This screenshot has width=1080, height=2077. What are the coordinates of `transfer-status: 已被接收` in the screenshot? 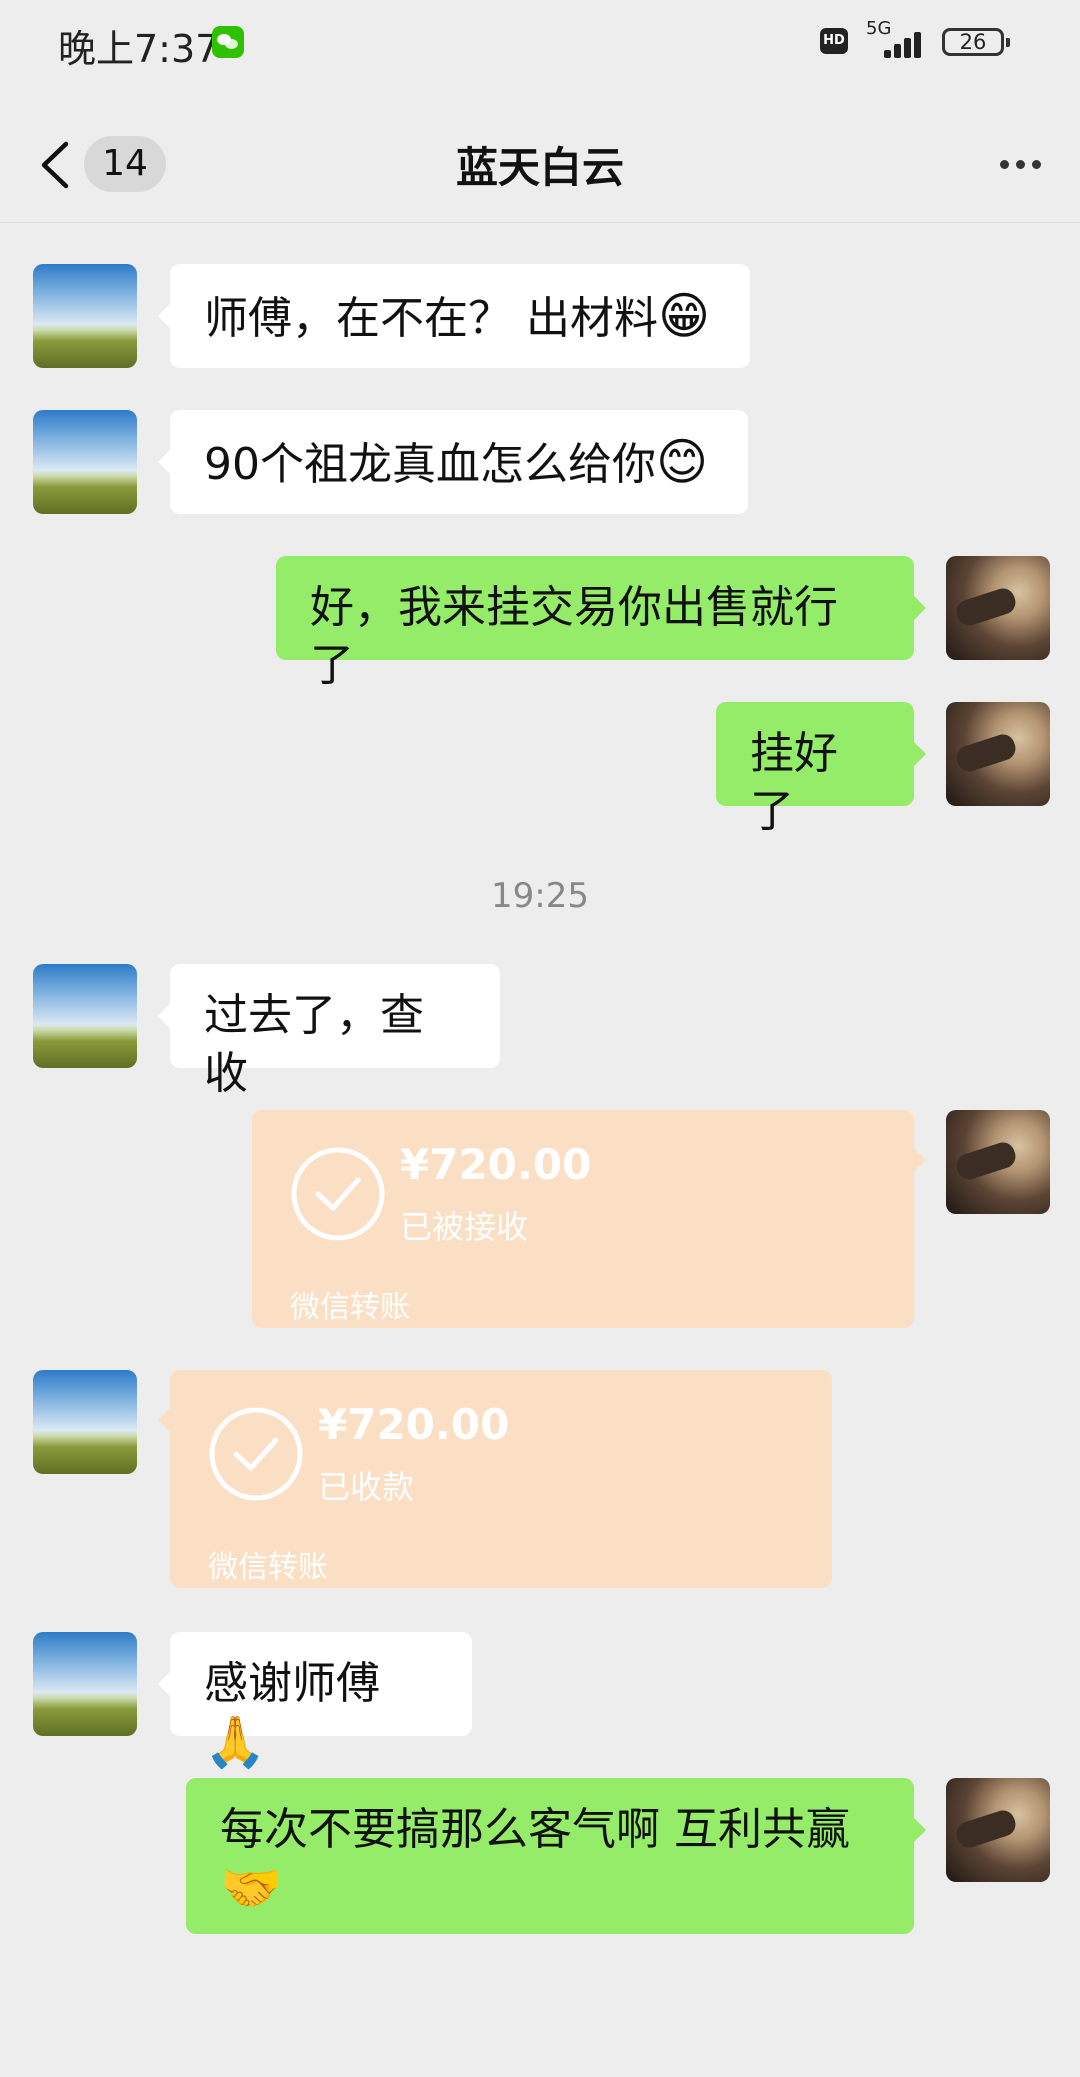 It's located at (464, 1227).